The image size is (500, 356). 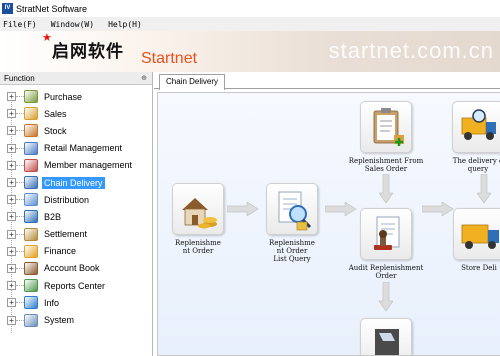 I want to click on sidebar-item-label: Reports Center, so click(x=75, y=285).